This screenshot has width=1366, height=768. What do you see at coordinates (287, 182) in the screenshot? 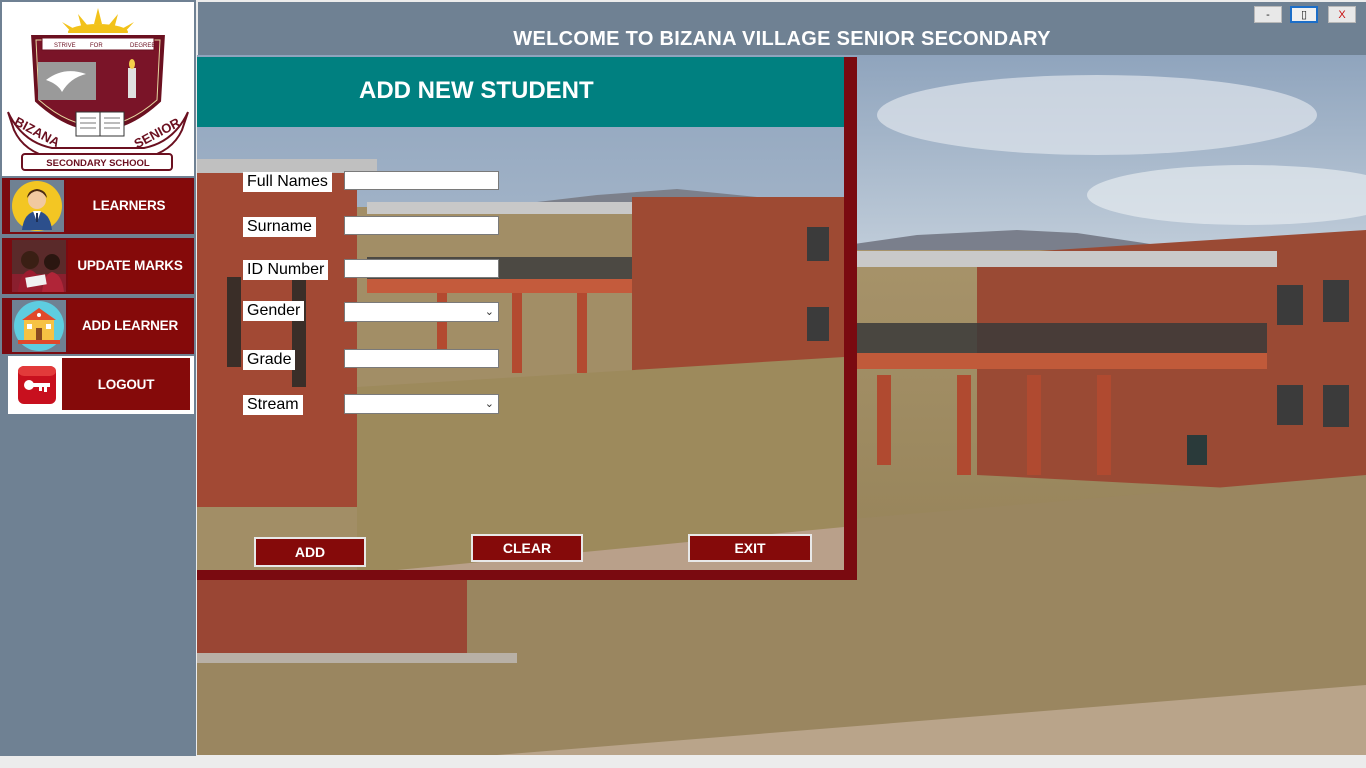
I see `full-names-label: Full Names` at bounding box center [287, 182].